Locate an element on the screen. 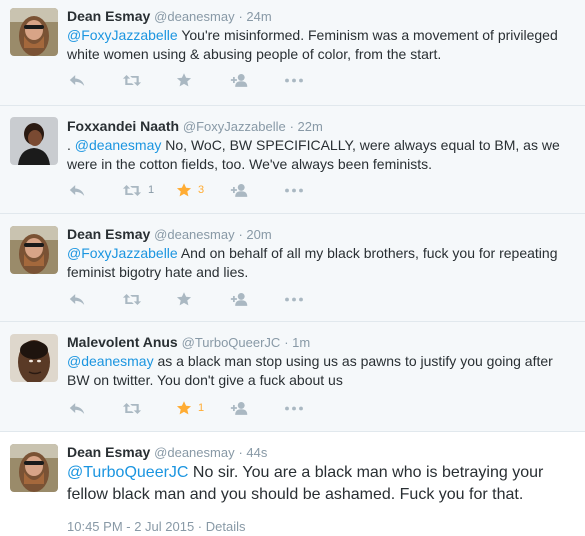 The height and width of the screenshot is (536, 585). timestamp: · 20m is located at coordinates (254, 234).